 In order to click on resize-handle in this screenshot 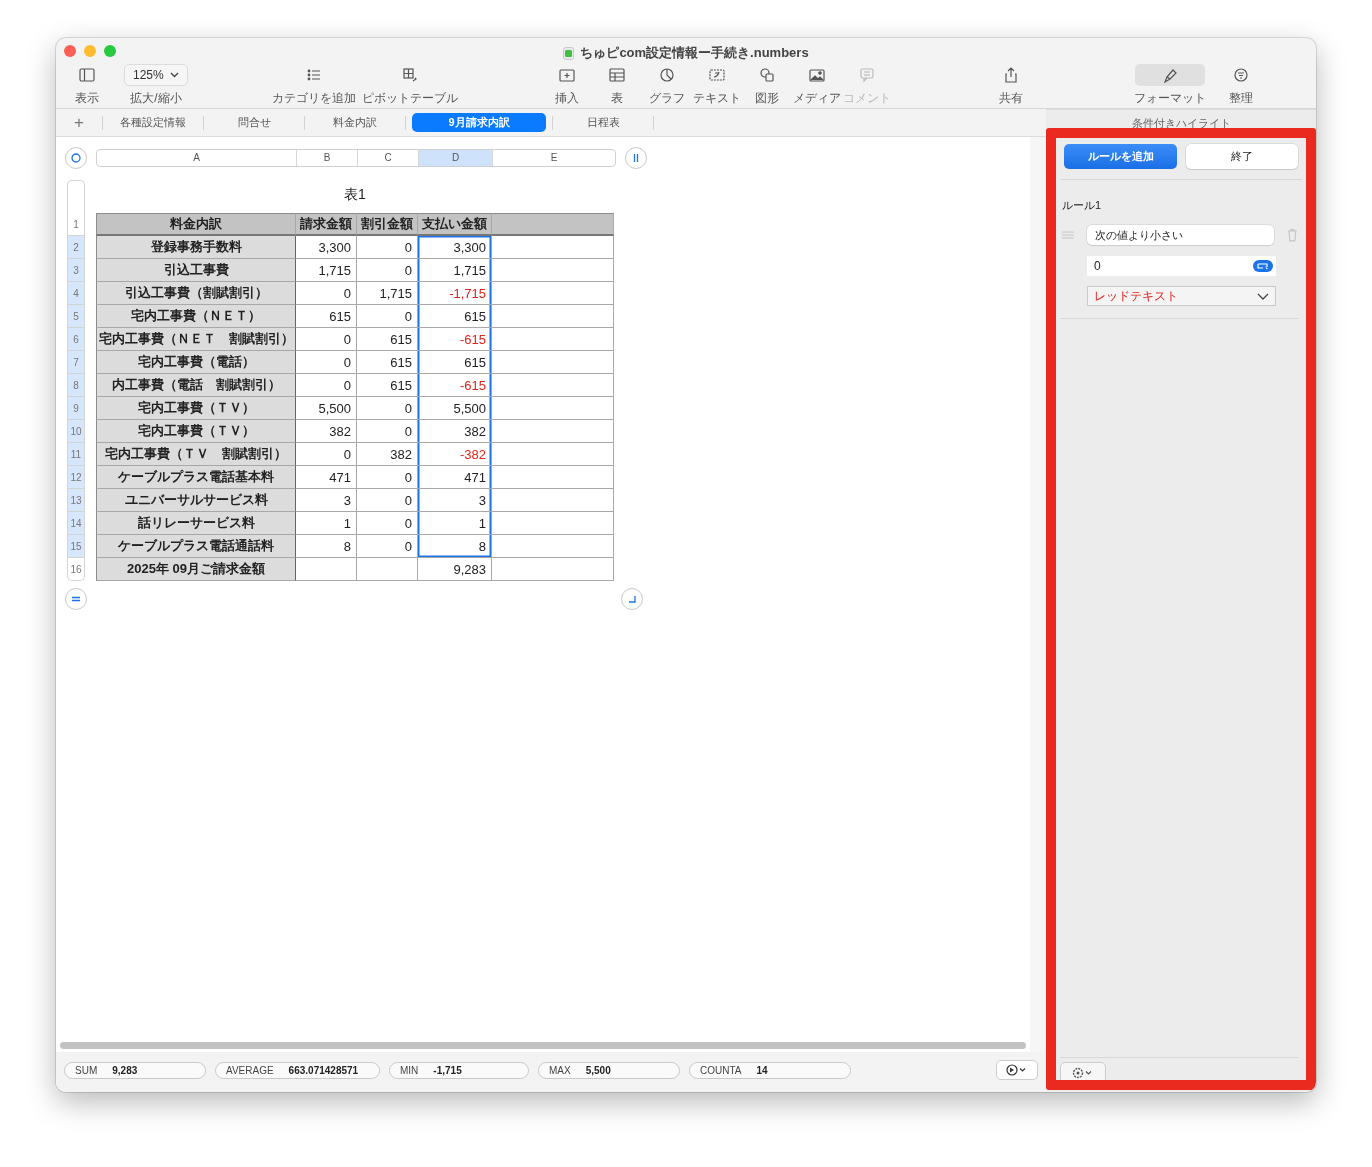, I will do `click(632, 599)`.